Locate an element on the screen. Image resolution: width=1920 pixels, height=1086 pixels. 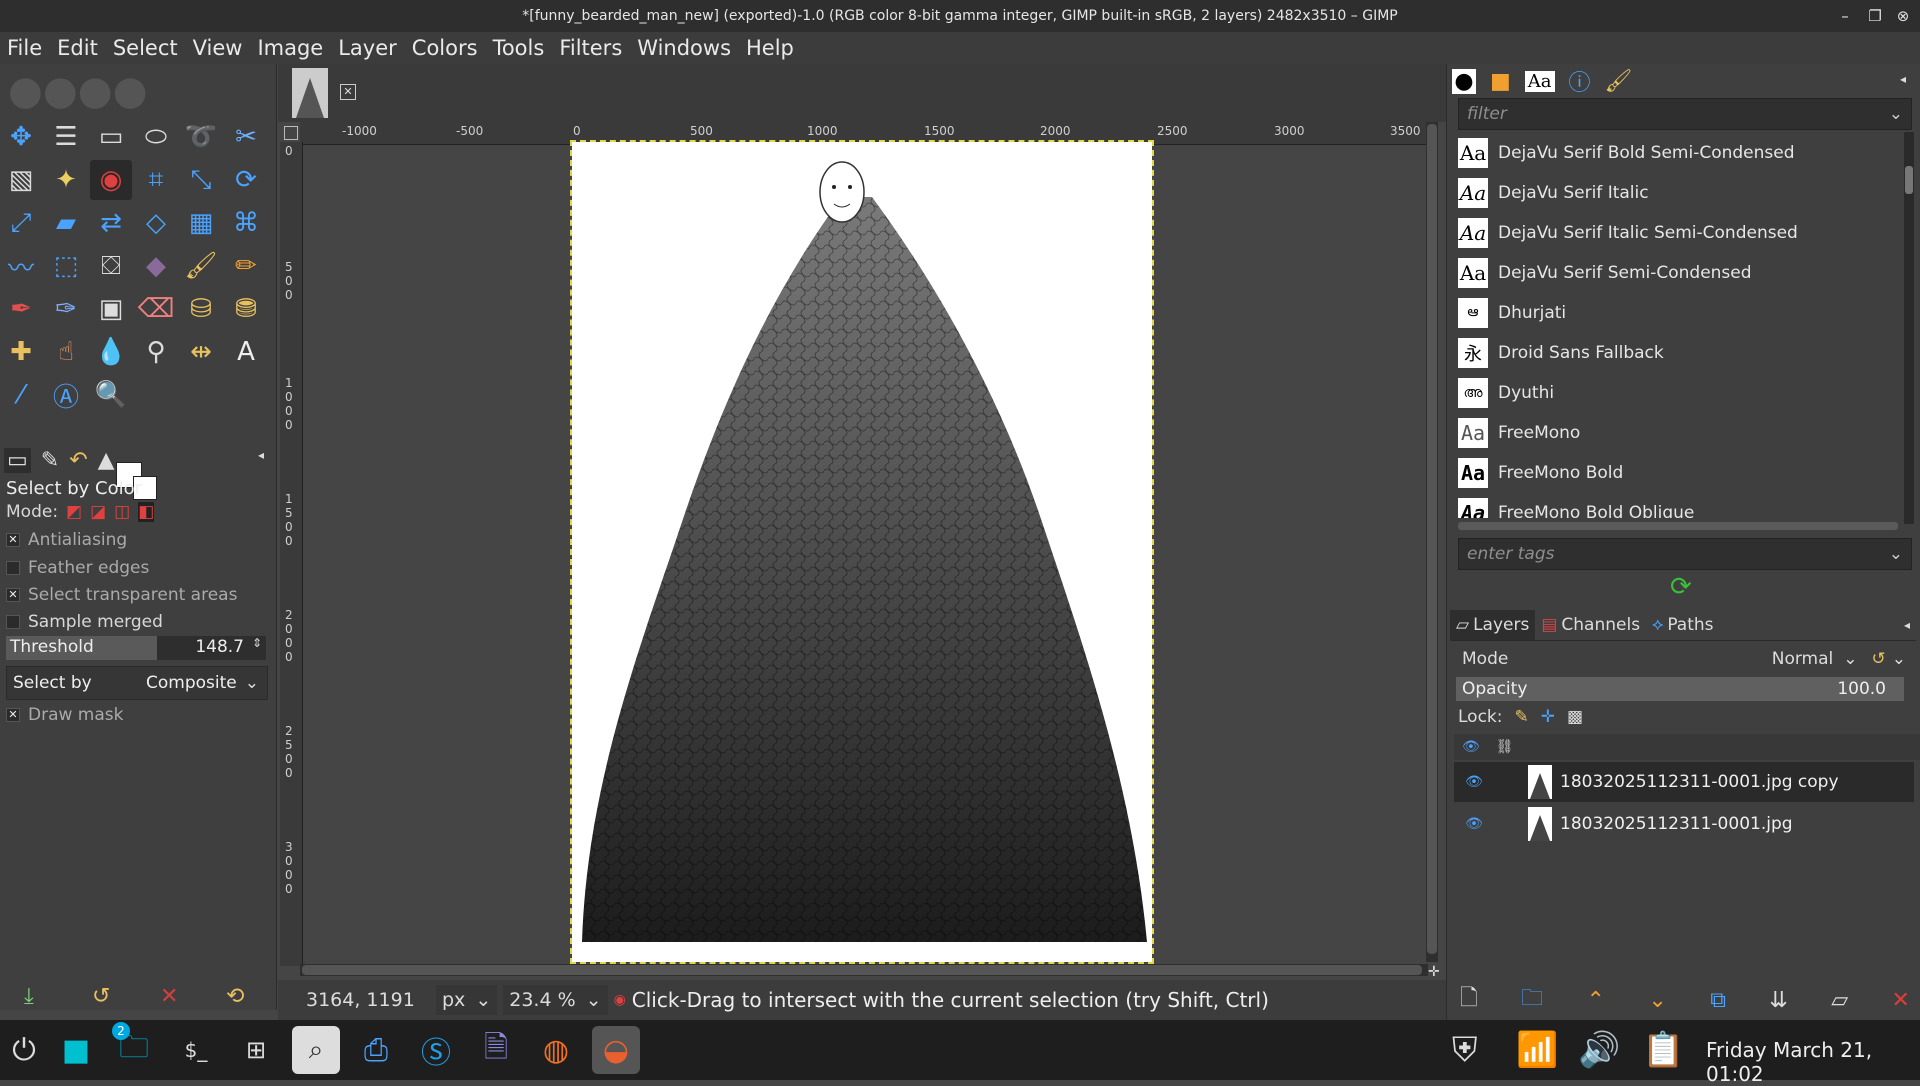
ellipse-select-icon: ⬭ is located at coordinates (156, 137).